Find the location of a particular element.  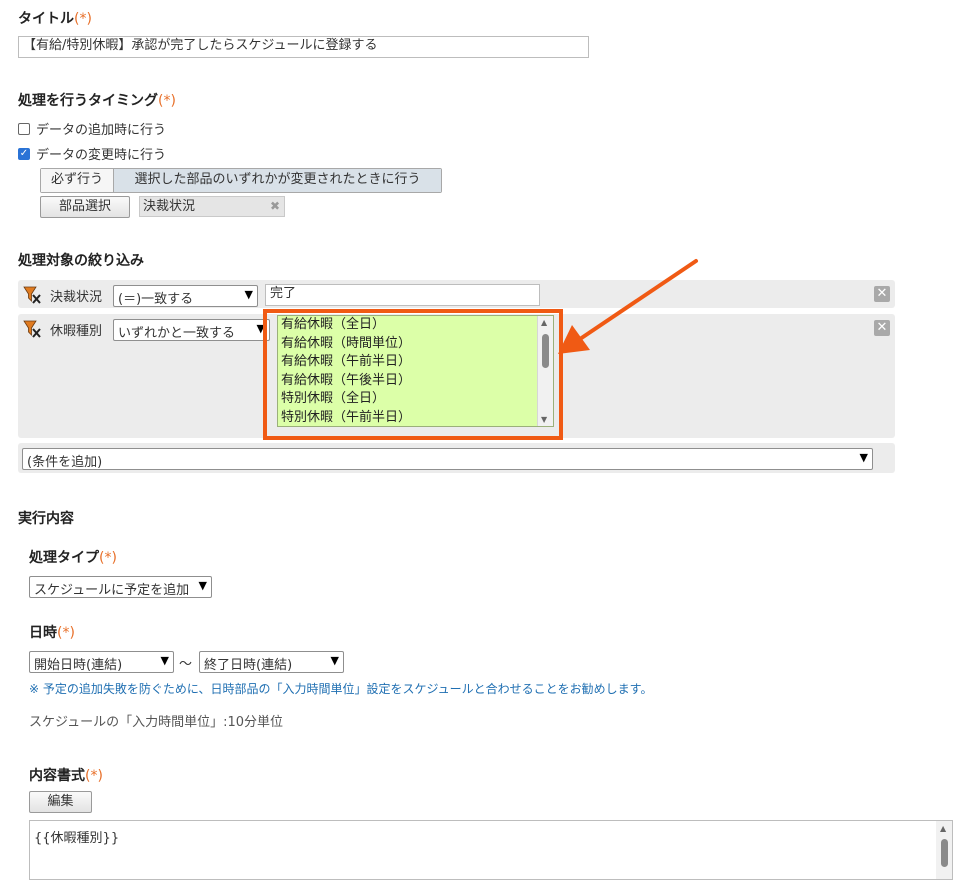

scroll-down-icon: ▼ is located at coordinates (544, 419).